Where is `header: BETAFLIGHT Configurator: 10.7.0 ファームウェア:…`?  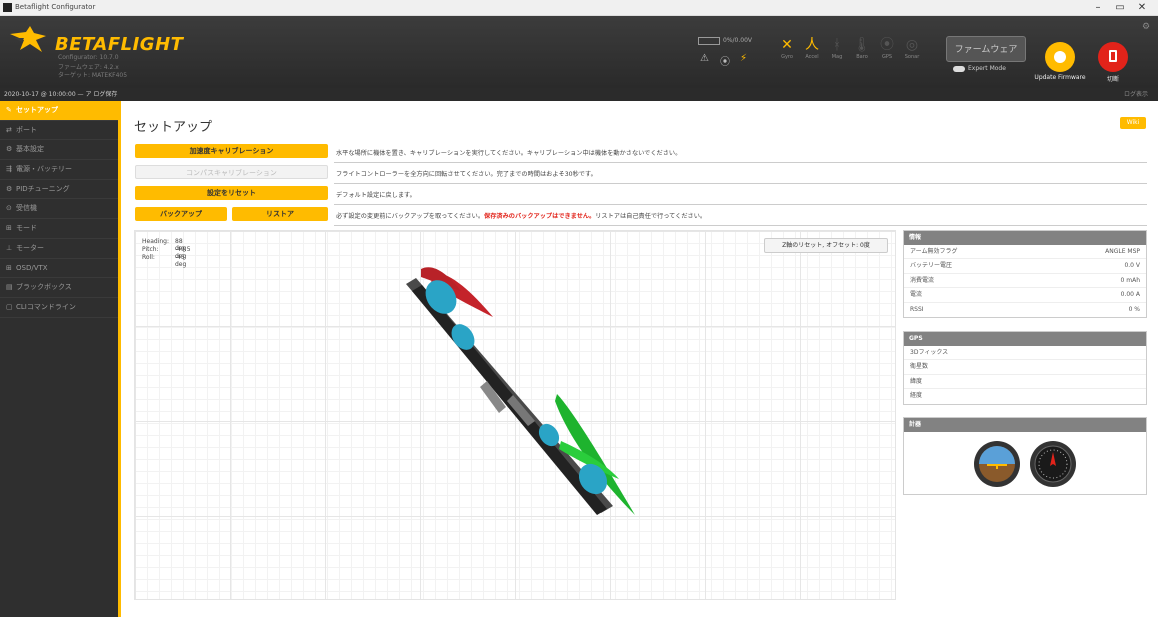 header: BETAFLIGHT Configurator: 10.7.0 ファームウェア:… is located at coordinates (579, 52).